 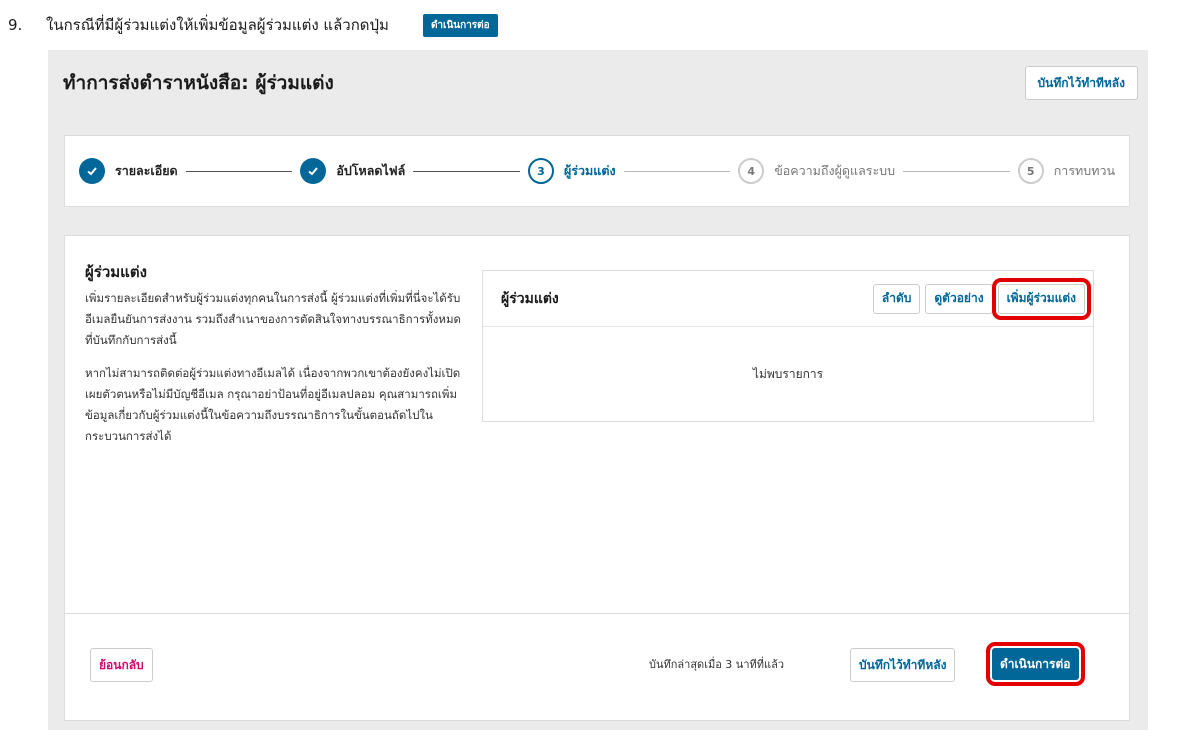 I want to click on step-number: 5, so click(x=1030, y=171).